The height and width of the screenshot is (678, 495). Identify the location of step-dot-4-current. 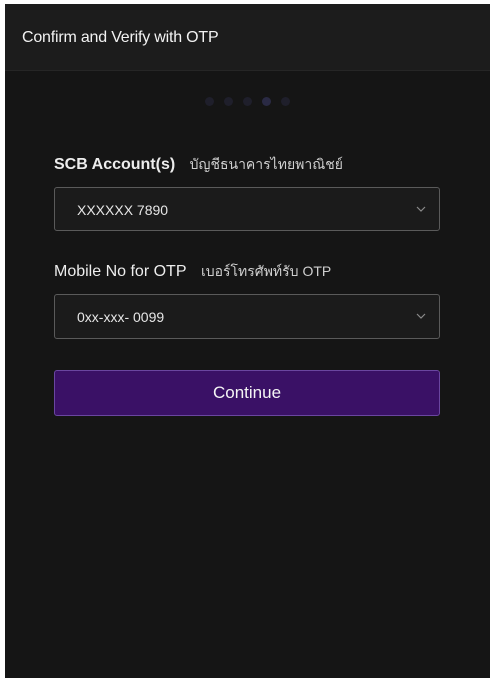
(266, 101).